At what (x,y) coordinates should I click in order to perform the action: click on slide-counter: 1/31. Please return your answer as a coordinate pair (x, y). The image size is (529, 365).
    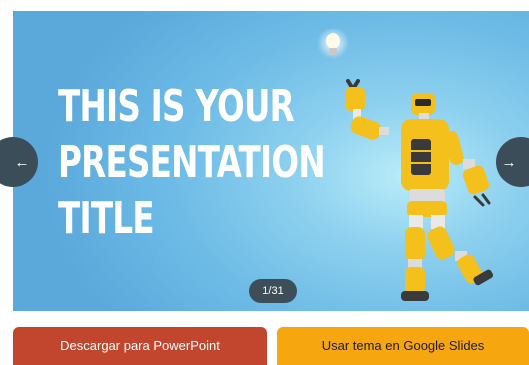
    Looking at the image, I should click on (273, 291).